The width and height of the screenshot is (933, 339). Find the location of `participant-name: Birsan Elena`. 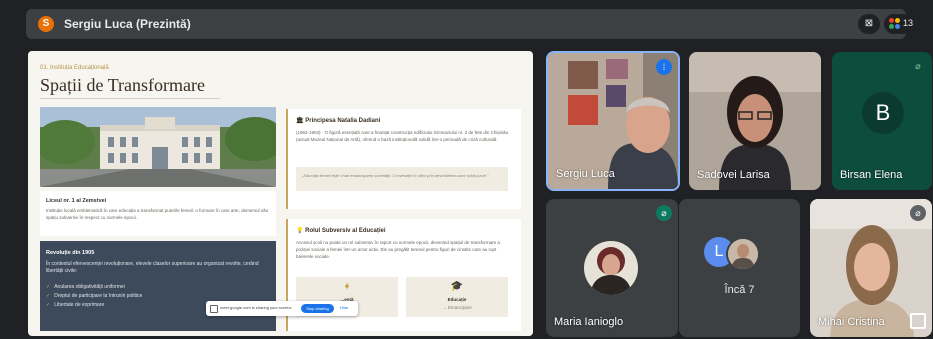

participant-name: Birsan Elena is located at coordinates (871, 175).